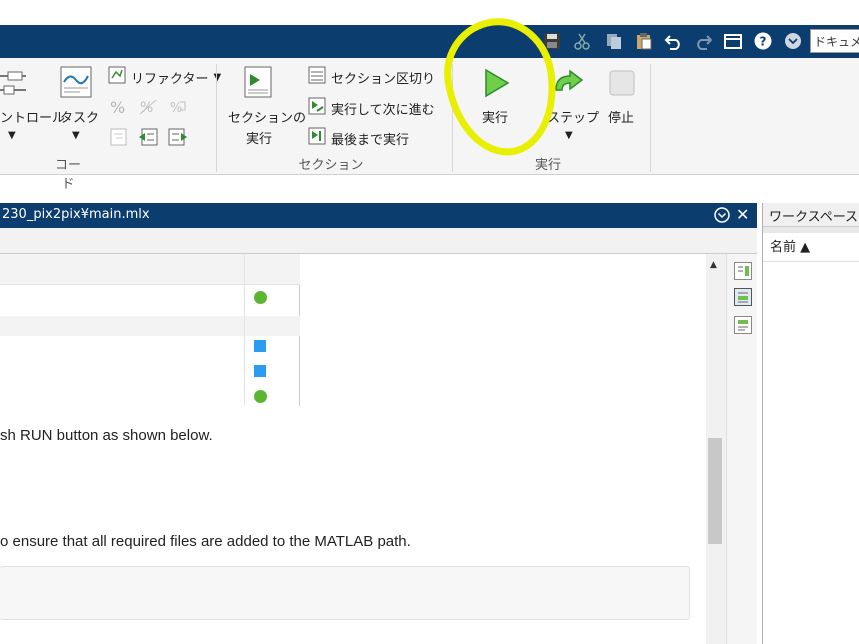 The height and width of the screenshot is (644, 859). Describe the element at coordinates (150, 269) in the screenshot. I see `table-header-row` at that location.